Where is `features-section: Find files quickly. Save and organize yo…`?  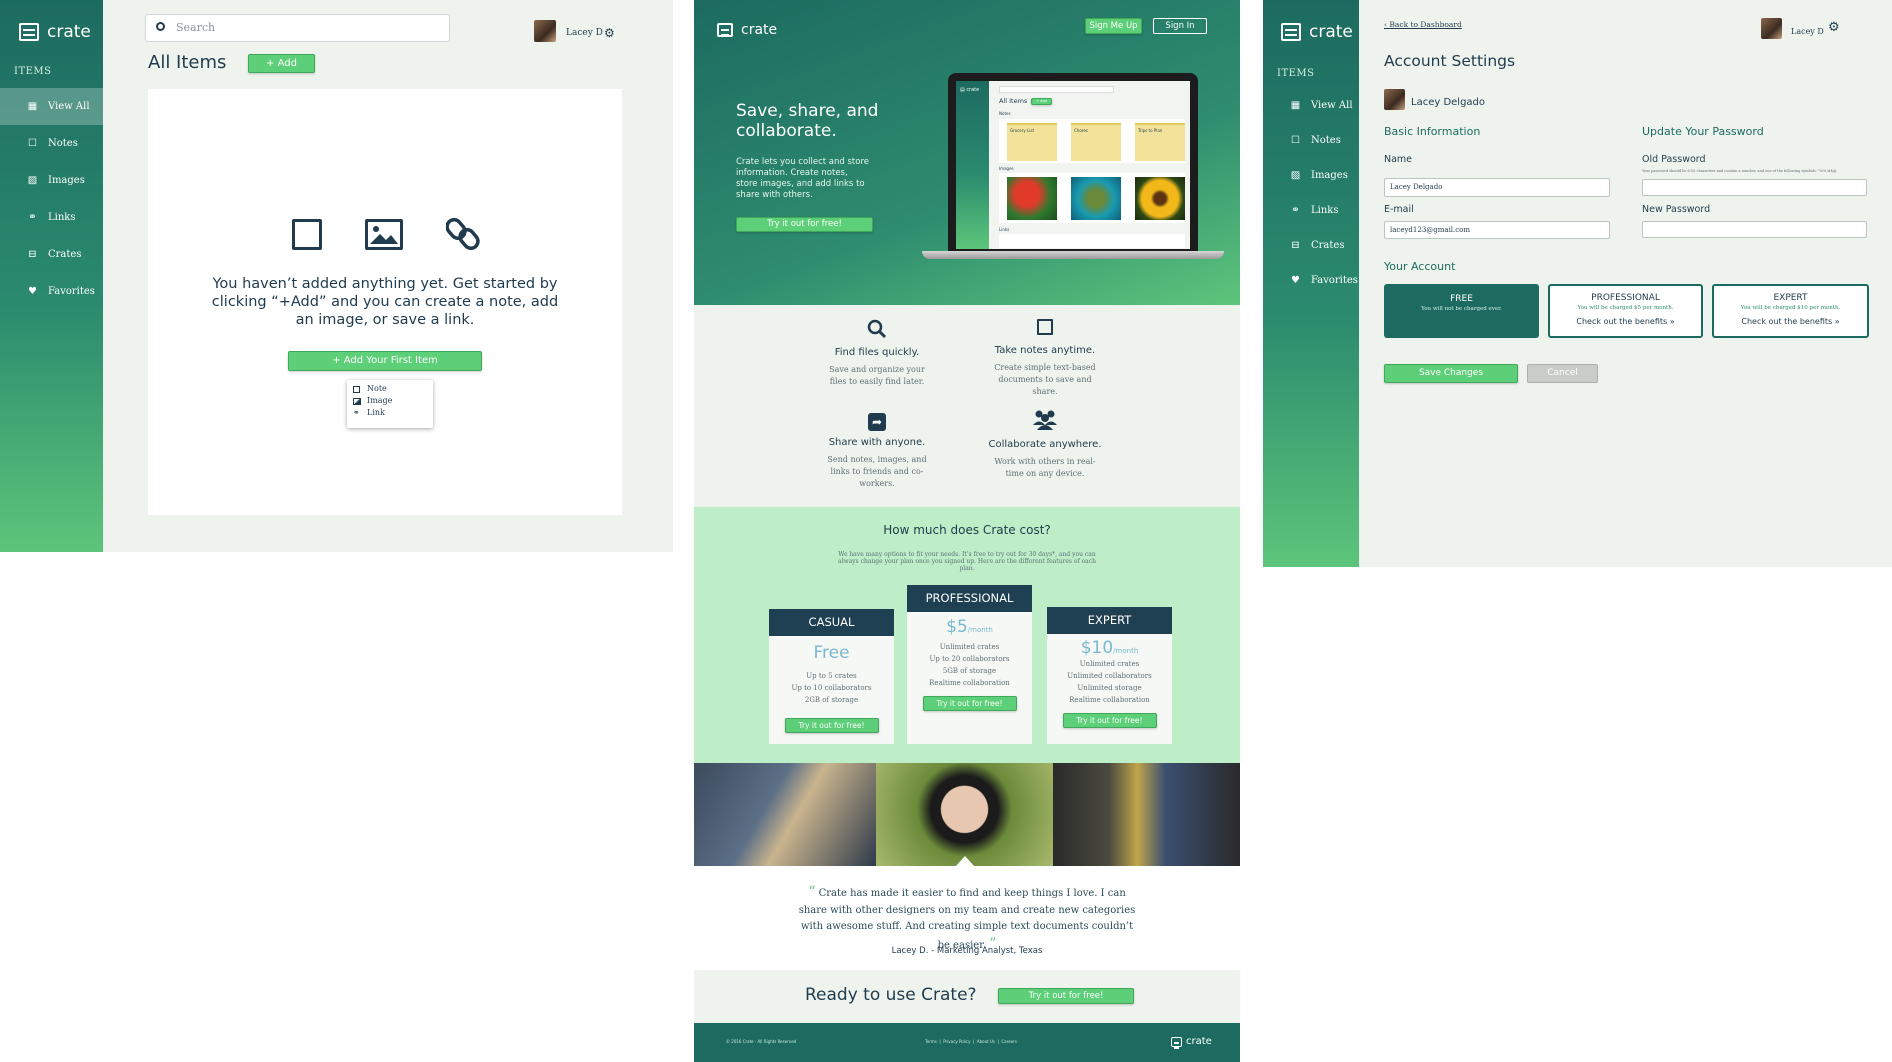 features-section: Find files quickly. Save and organize yo… is located at coordinates (967, 406).